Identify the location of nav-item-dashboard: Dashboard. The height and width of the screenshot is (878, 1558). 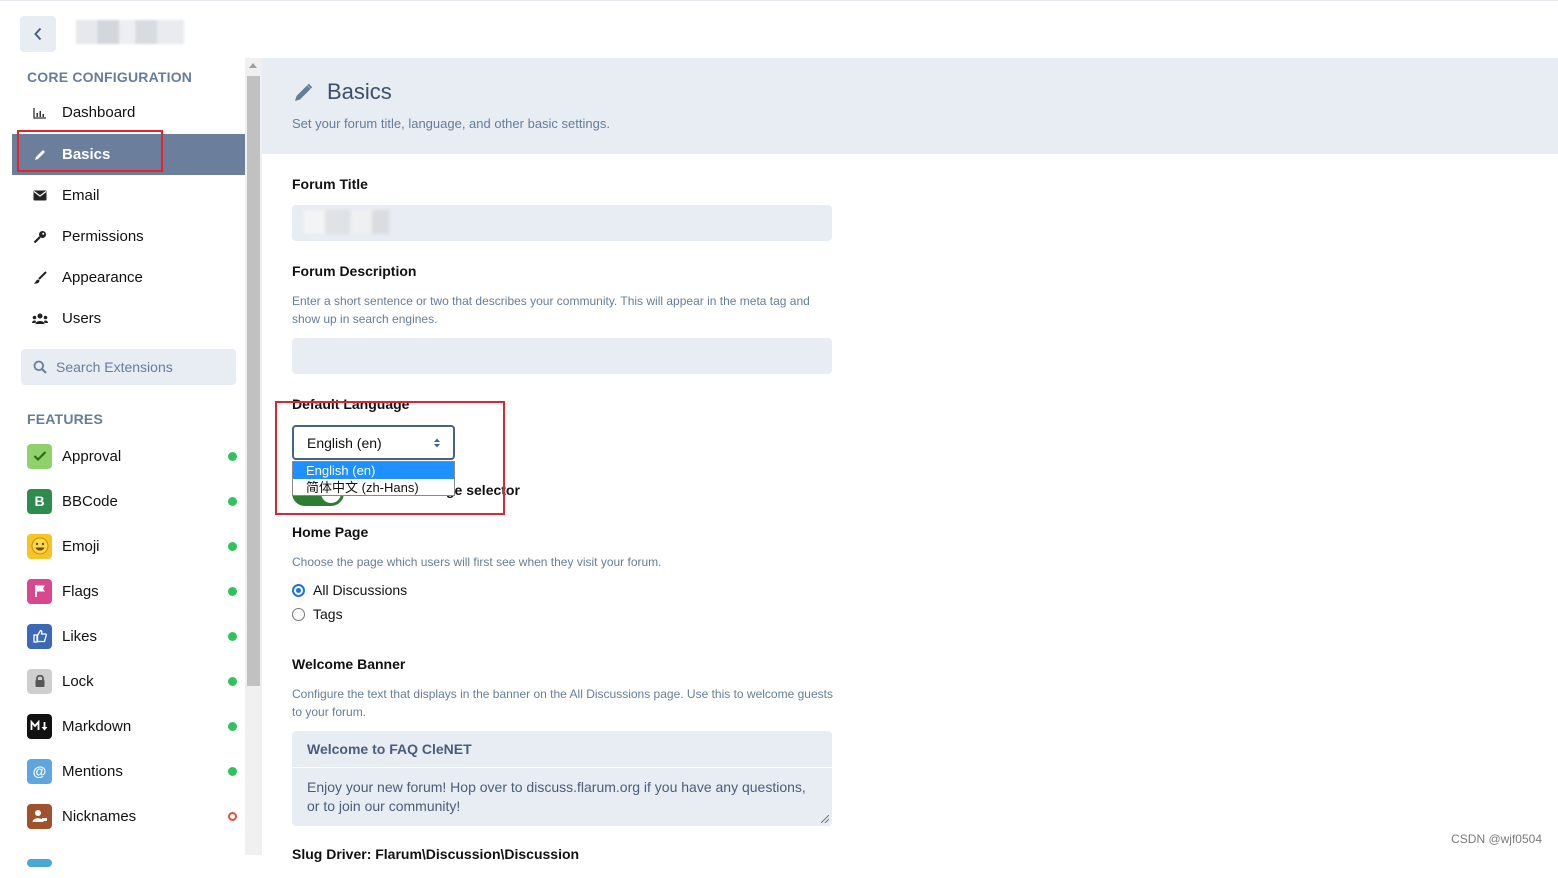
(128, 112).